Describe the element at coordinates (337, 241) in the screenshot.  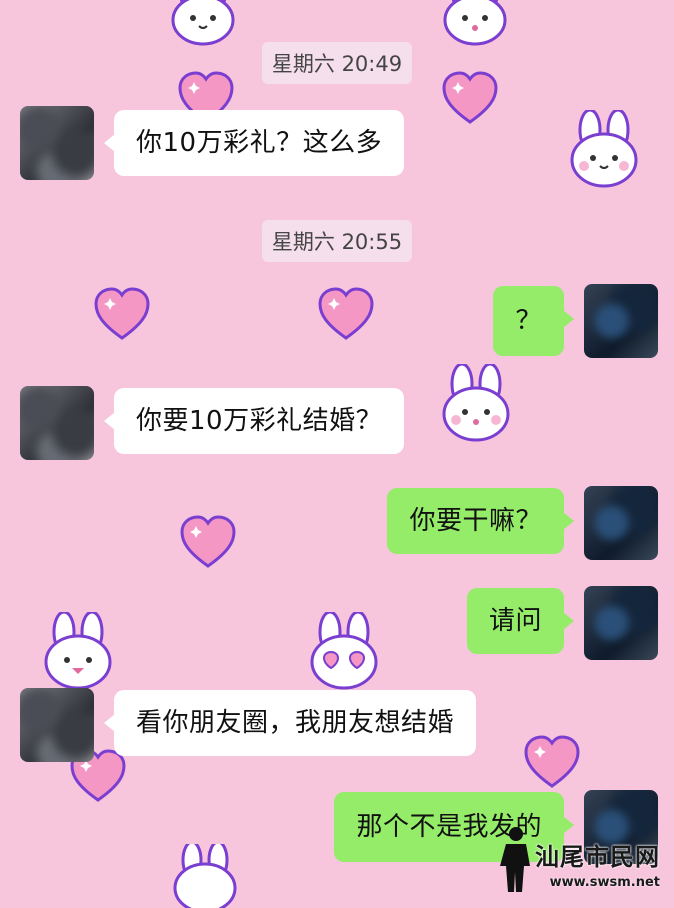
I see `message-timestamp: 星期六 20:55` at that location.